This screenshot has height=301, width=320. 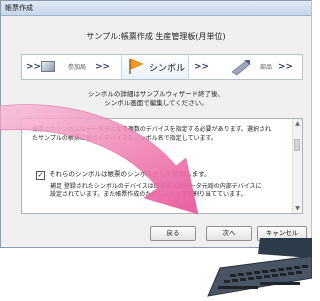 I want to click on step-indicator: >> 参加局 >> シンボル >> 部品 >>, so click(x=162, y=67).